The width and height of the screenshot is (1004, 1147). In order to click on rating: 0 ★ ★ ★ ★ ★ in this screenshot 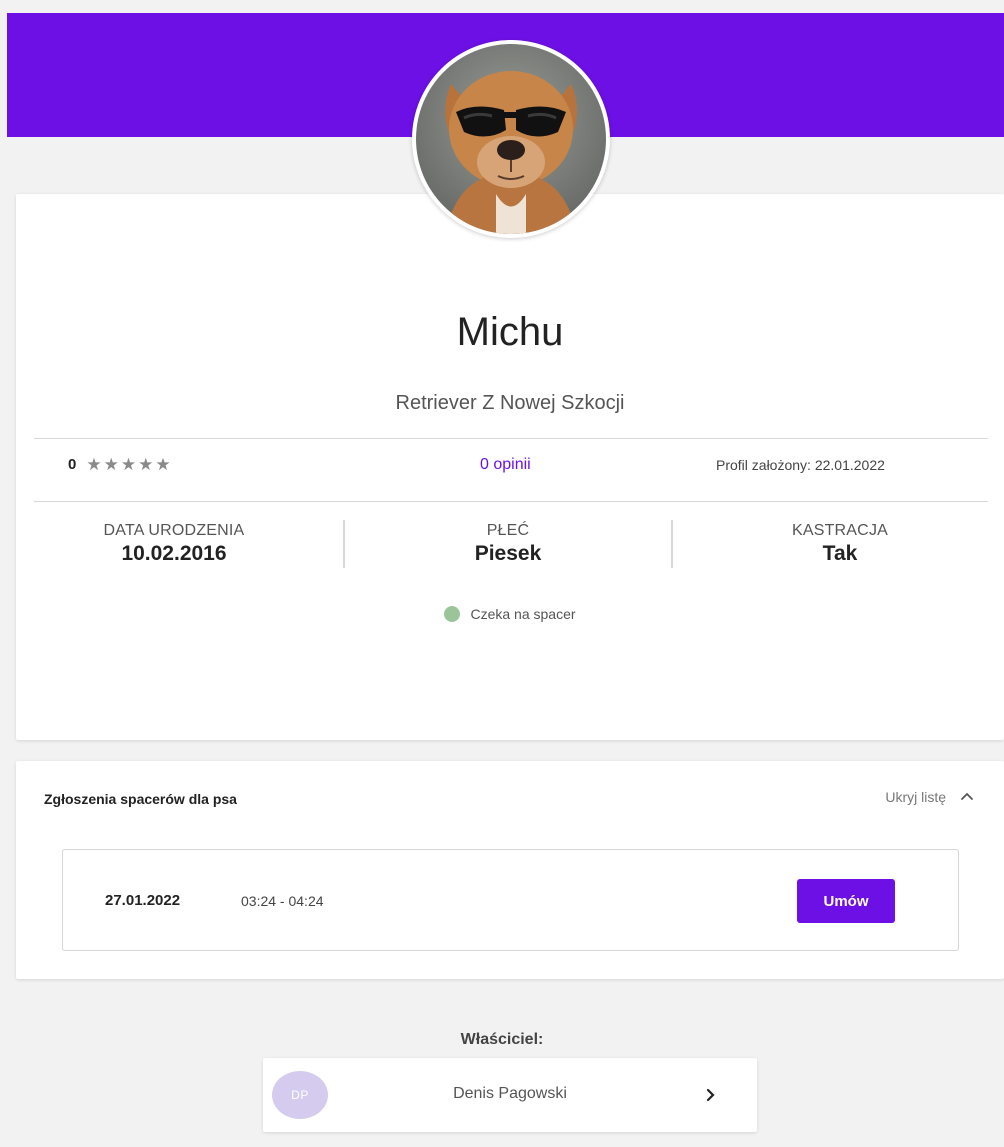, I will do `click(119, 464)`.